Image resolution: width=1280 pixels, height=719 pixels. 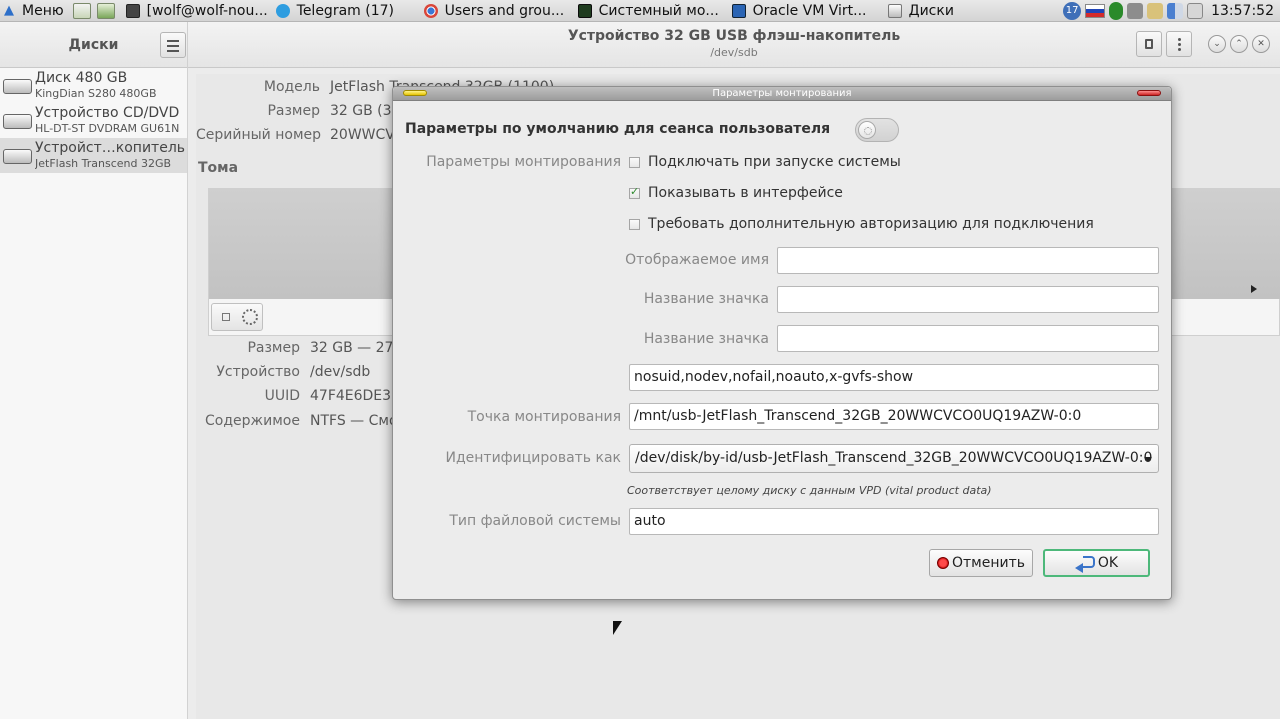 I want to click on gear-icon, so click(x=250, y=317).